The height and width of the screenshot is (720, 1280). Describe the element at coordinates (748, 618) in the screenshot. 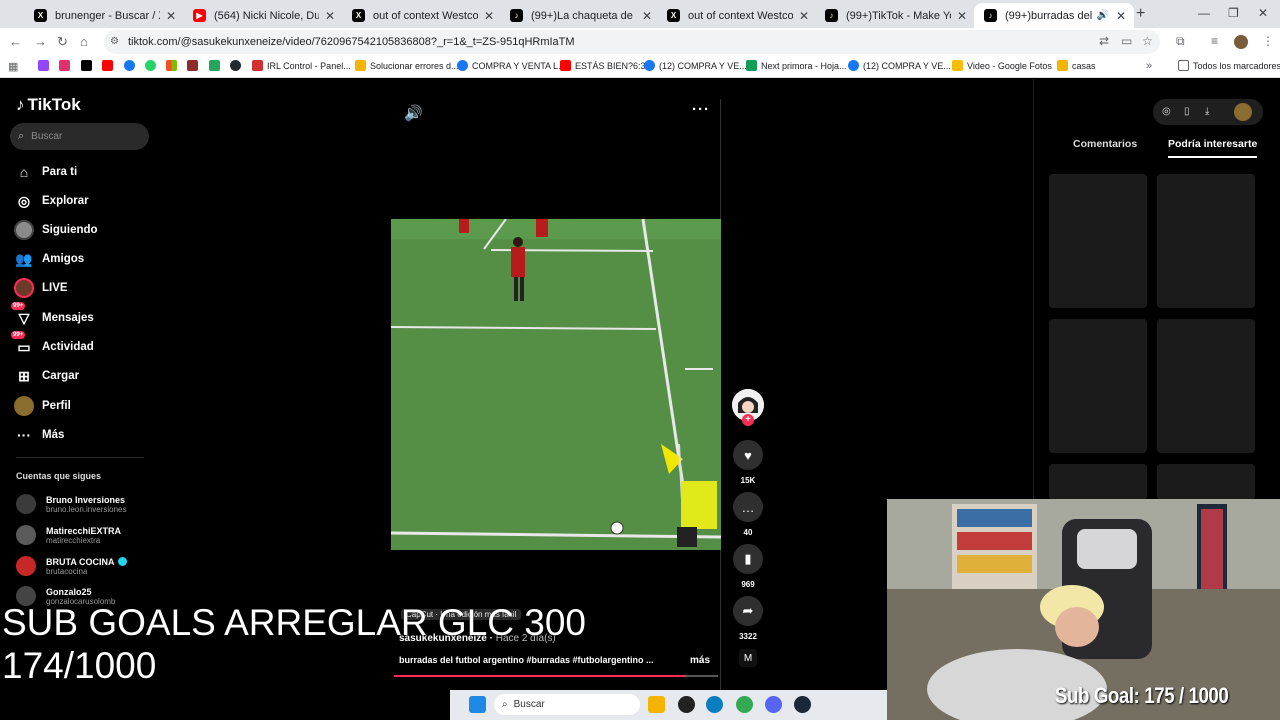

I see `share-action: ➦ 3322` at that location.